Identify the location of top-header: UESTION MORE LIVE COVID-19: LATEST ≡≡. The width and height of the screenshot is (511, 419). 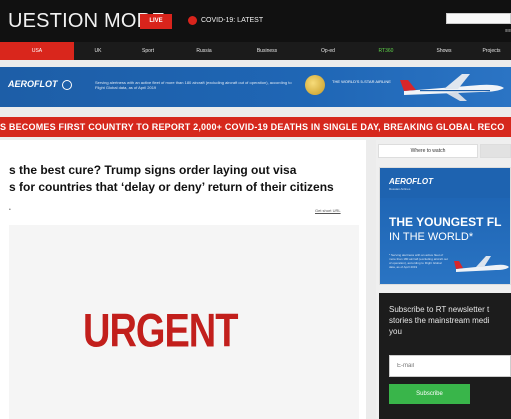
(255, 21).